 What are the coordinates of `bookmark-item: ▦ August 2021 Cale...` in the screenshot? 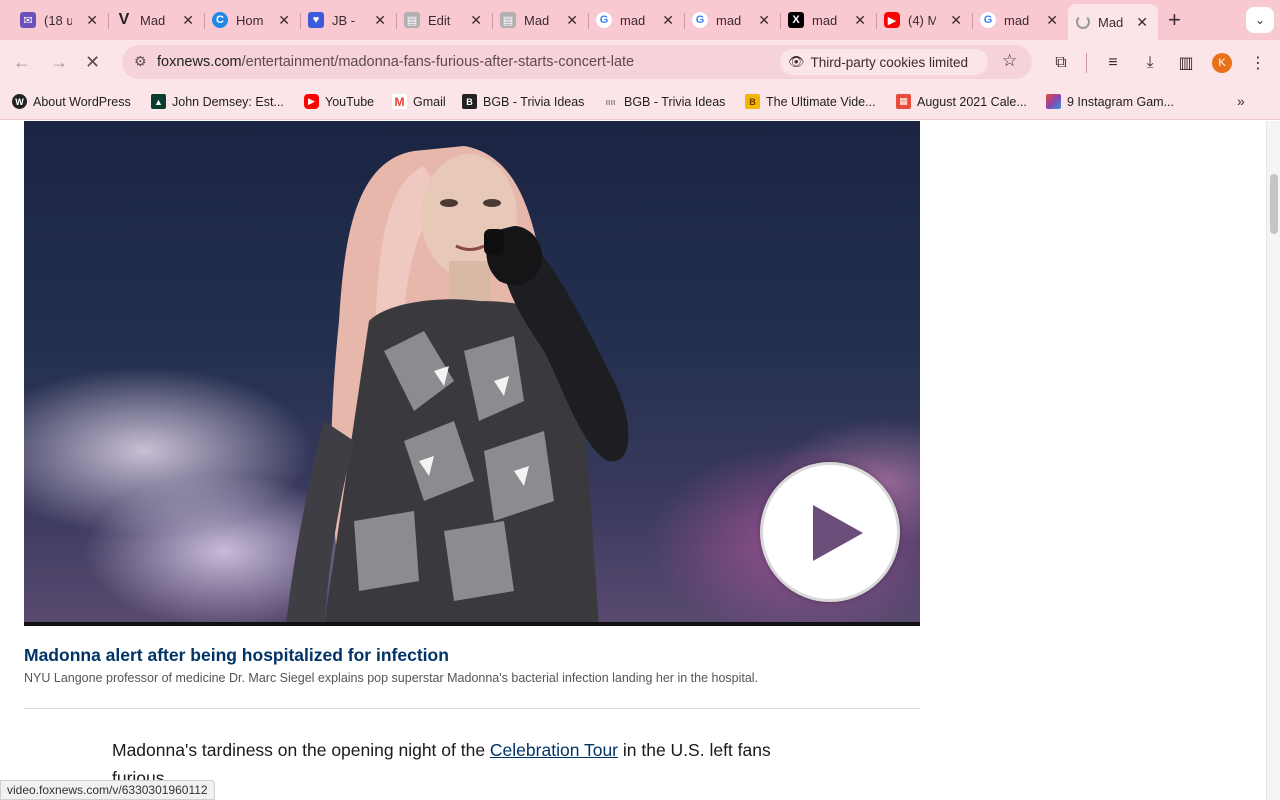 It's located at (961, 101).